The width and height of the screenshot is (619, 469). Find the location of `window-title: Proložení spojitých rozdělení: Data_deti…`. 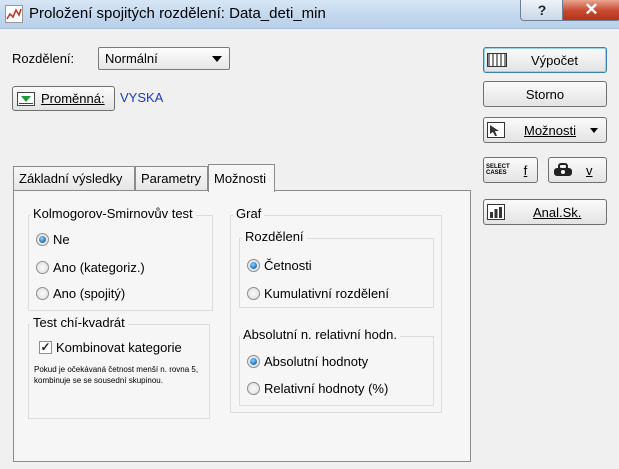

window-title: Proložení spojitých rozdělení: Data_deti… is located at coordinates (177, 13).